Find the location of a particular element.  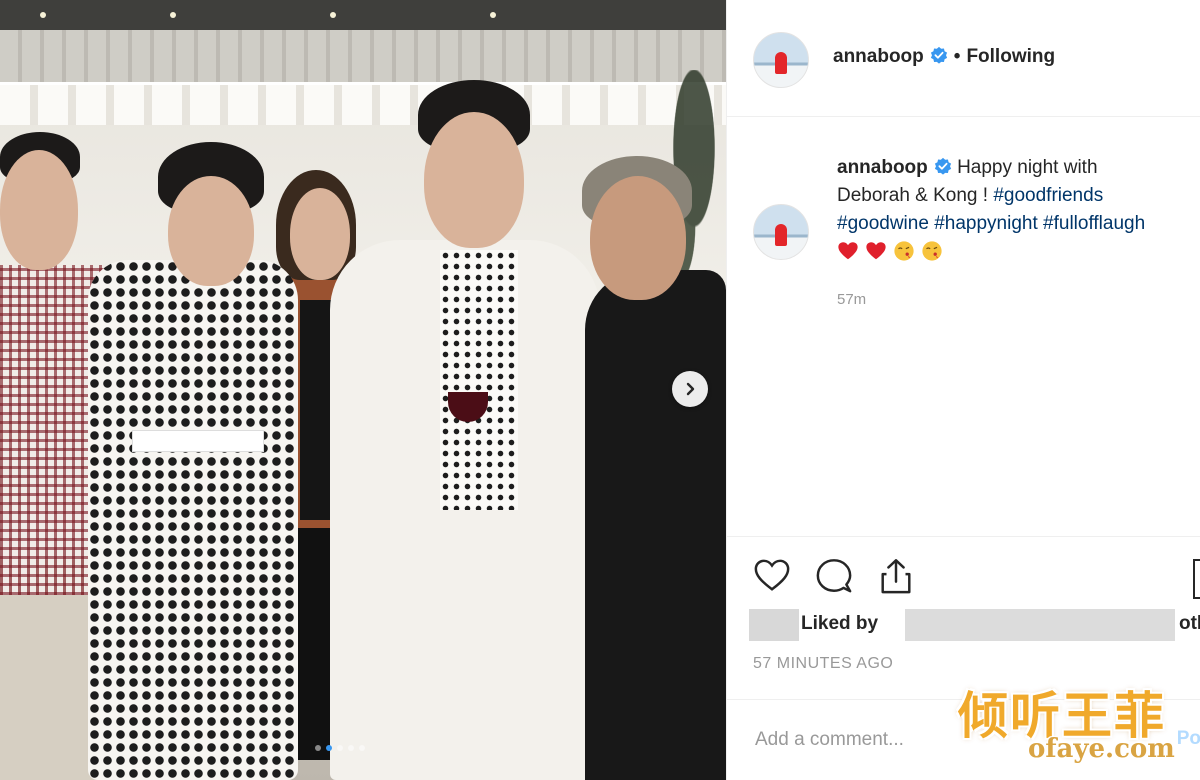

share-button is located at coordinates (896, 576).